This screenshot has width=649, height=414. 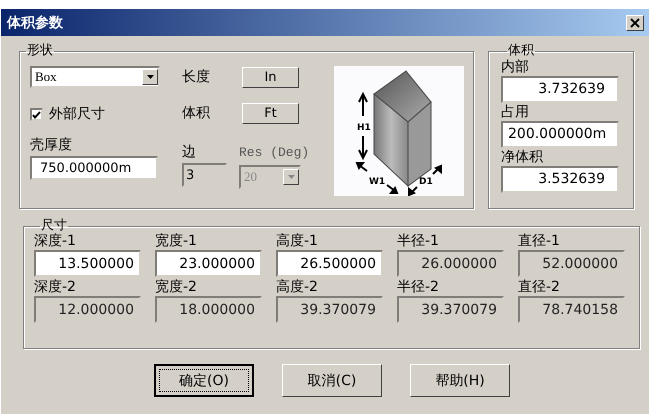 I want to click on field-label: 内部, so click(x=515, y=67).